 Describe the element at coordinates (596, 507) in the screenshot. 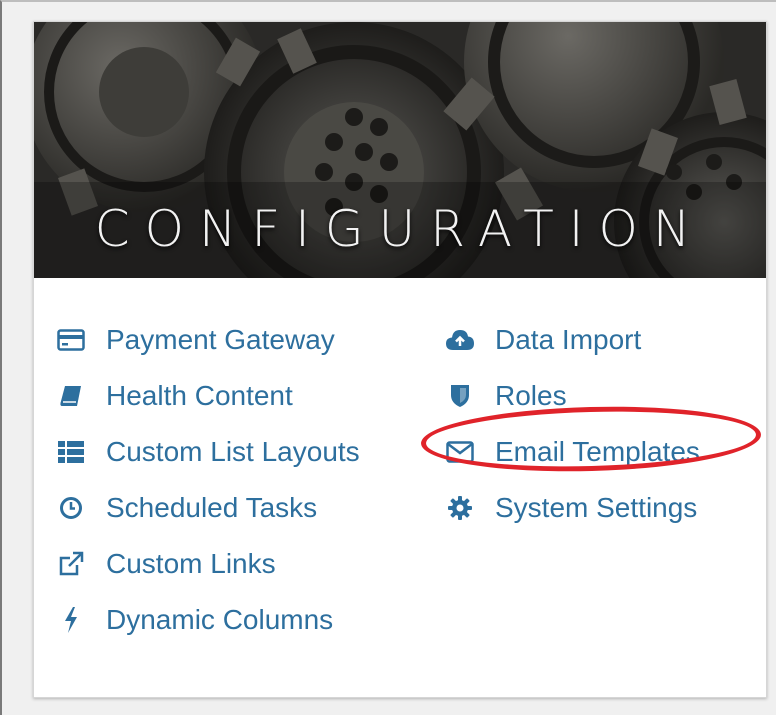

I see `link-label: System Settings` at that location.